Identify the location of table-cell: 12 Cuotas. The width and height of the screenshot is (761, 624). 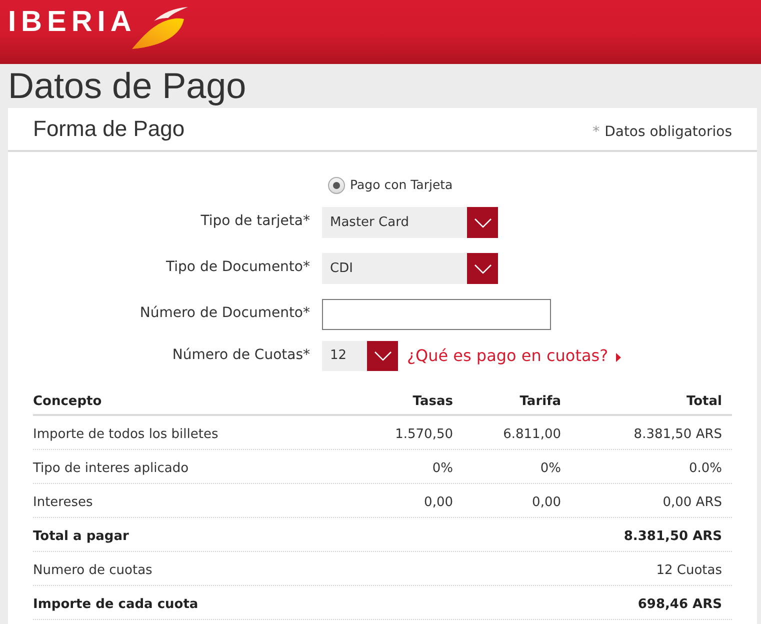
(689, 570).